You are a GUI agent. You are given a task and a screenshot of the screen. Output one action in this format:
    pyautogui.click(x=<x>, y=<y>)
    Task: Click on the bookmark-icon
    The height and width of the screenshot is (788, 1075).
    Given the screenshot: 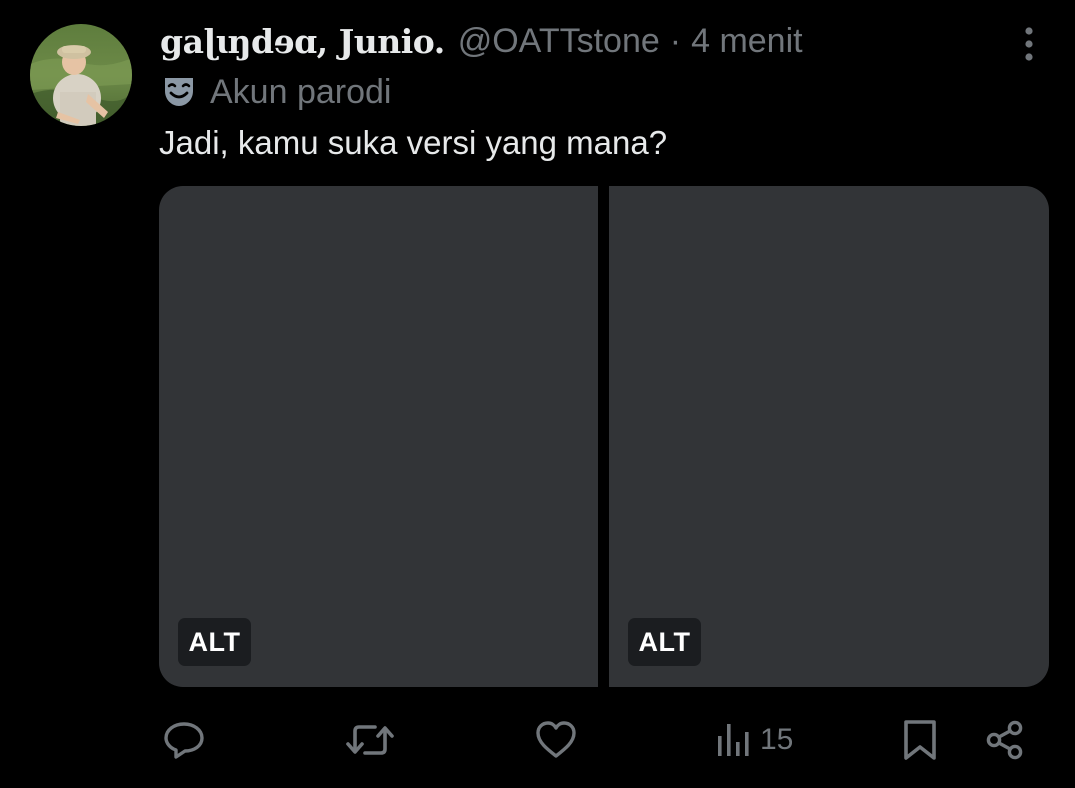 What is the action you would take?
    pyautogui.click(x=920, y=740)
    